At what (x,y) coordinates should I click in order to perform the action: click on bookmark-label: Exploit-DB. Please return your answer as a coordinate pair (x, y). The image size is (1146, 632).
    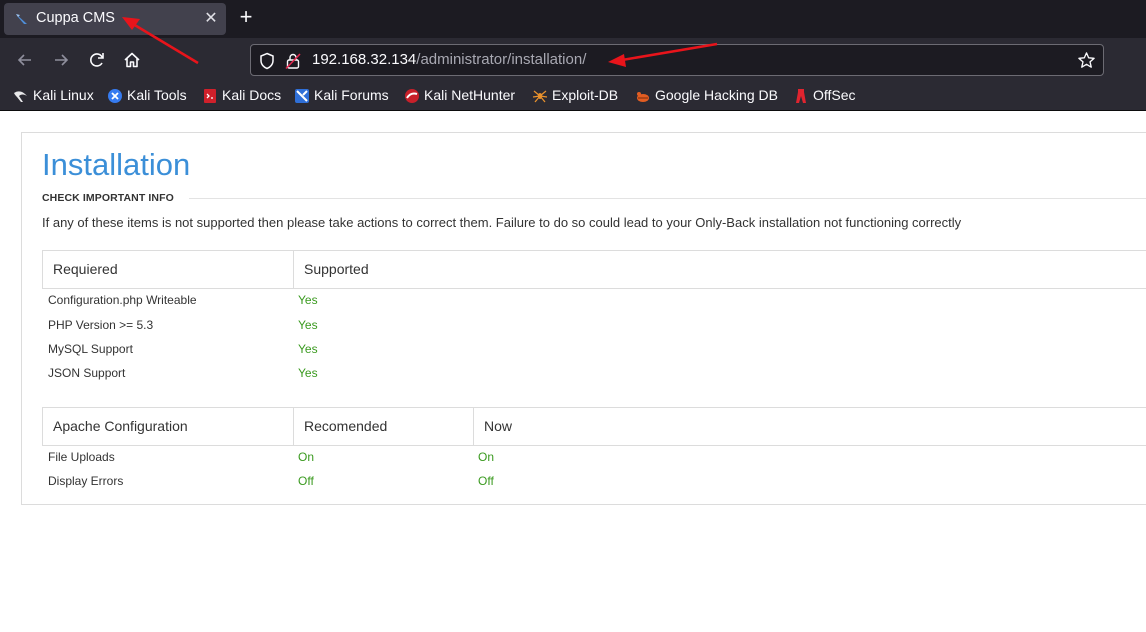
    Looking at the image, I should click on (585, 95).